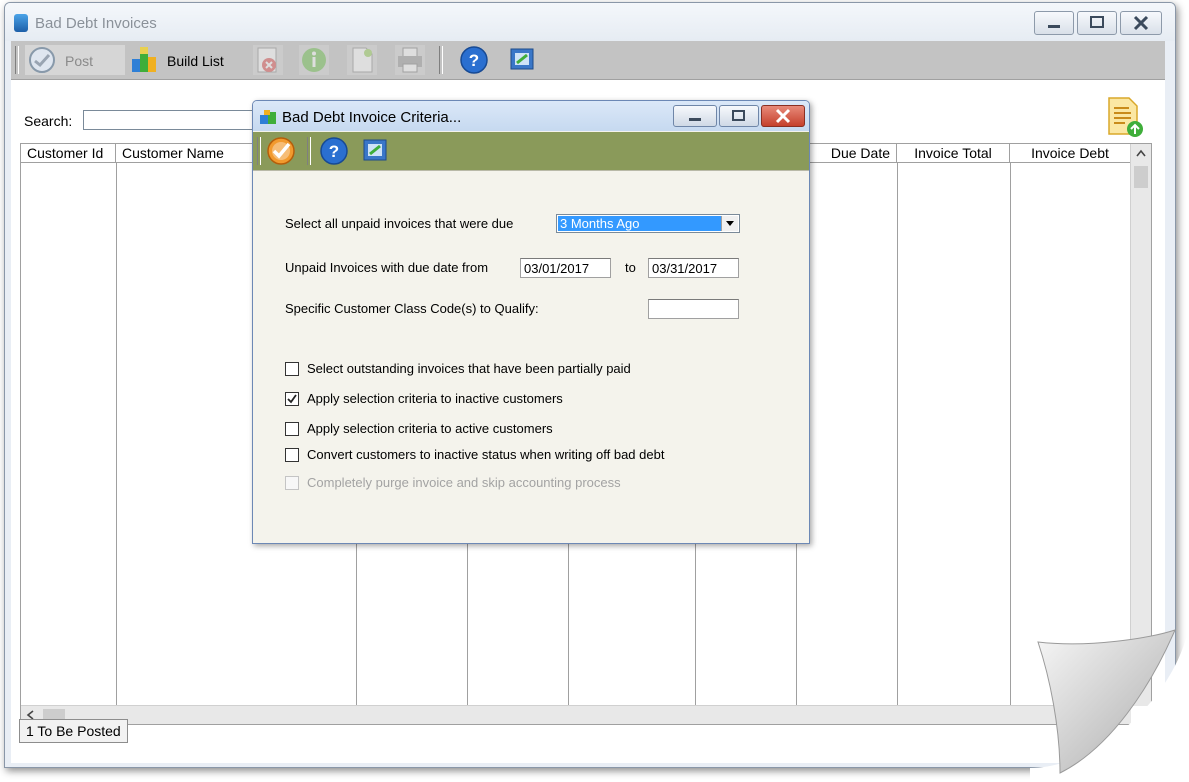 The image size is (1189, 782). I want to click on date-to-input, so click(693, 268).